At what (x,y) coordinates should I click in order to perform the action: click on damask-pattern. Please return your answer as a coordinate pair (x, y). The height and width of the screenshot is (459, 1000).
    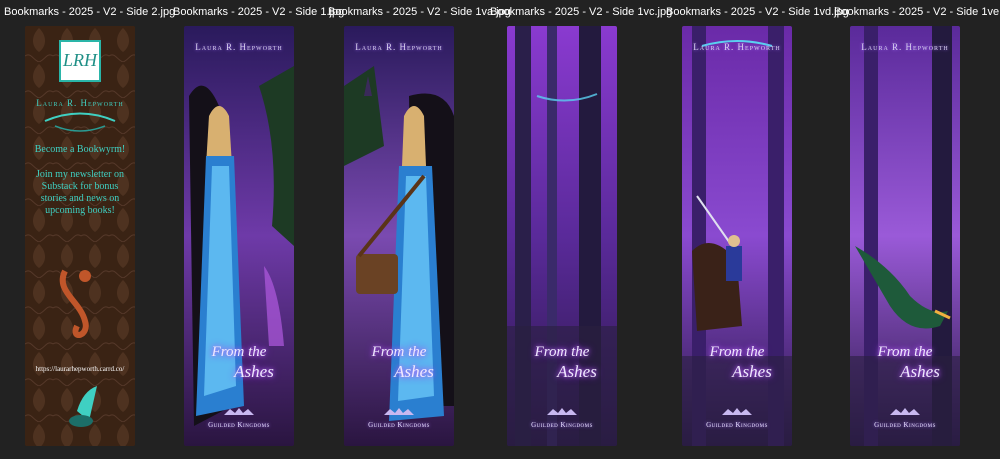
    Looking at the image, I should click on (80, 236).